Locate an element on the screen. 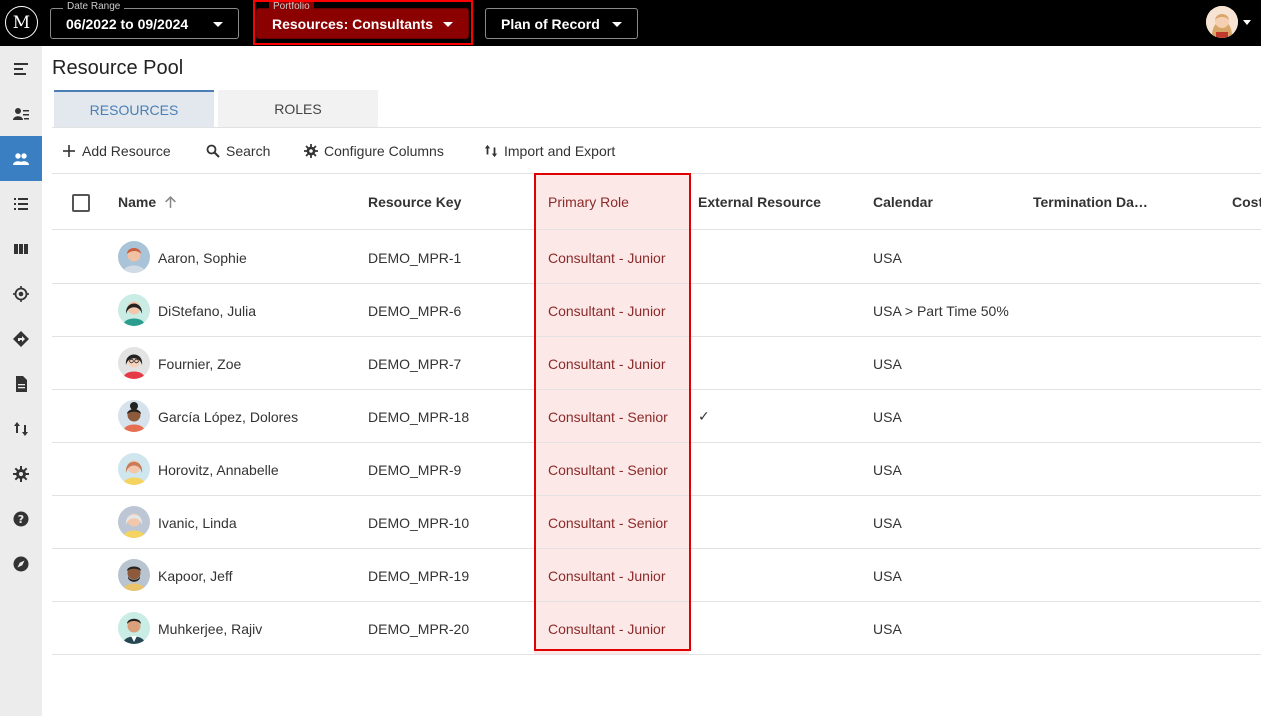  tab-bar: RESOURCES ROLES is located at coordinates (218, 108).